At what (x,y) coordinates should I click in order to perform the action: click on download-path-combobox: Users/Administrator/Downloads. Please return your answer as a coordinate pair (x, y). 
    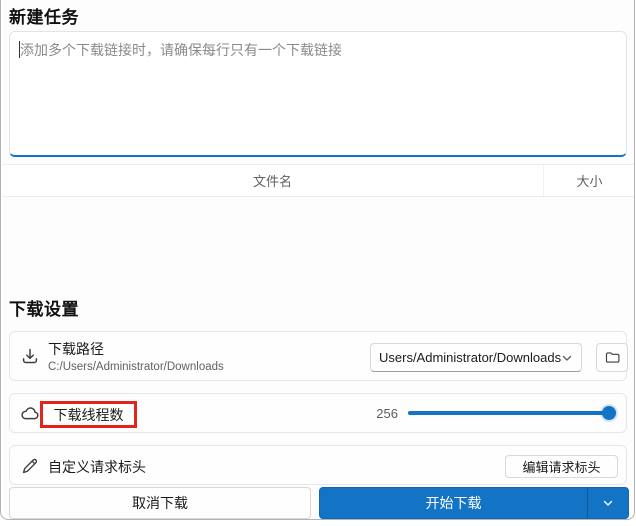
    Looking at the image, I should click on (476, 357).